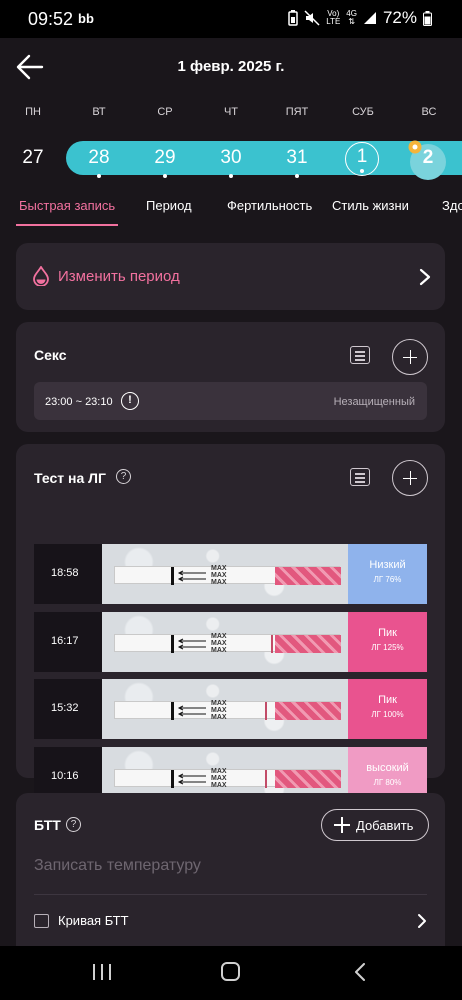 The height and width of the screenshot is (1000, 462). What do you see at coordinates (387, 709) in the screenshot?
I see `lh-result-badge: Пик ЛГ 100%` at bounding box center [387, 709].